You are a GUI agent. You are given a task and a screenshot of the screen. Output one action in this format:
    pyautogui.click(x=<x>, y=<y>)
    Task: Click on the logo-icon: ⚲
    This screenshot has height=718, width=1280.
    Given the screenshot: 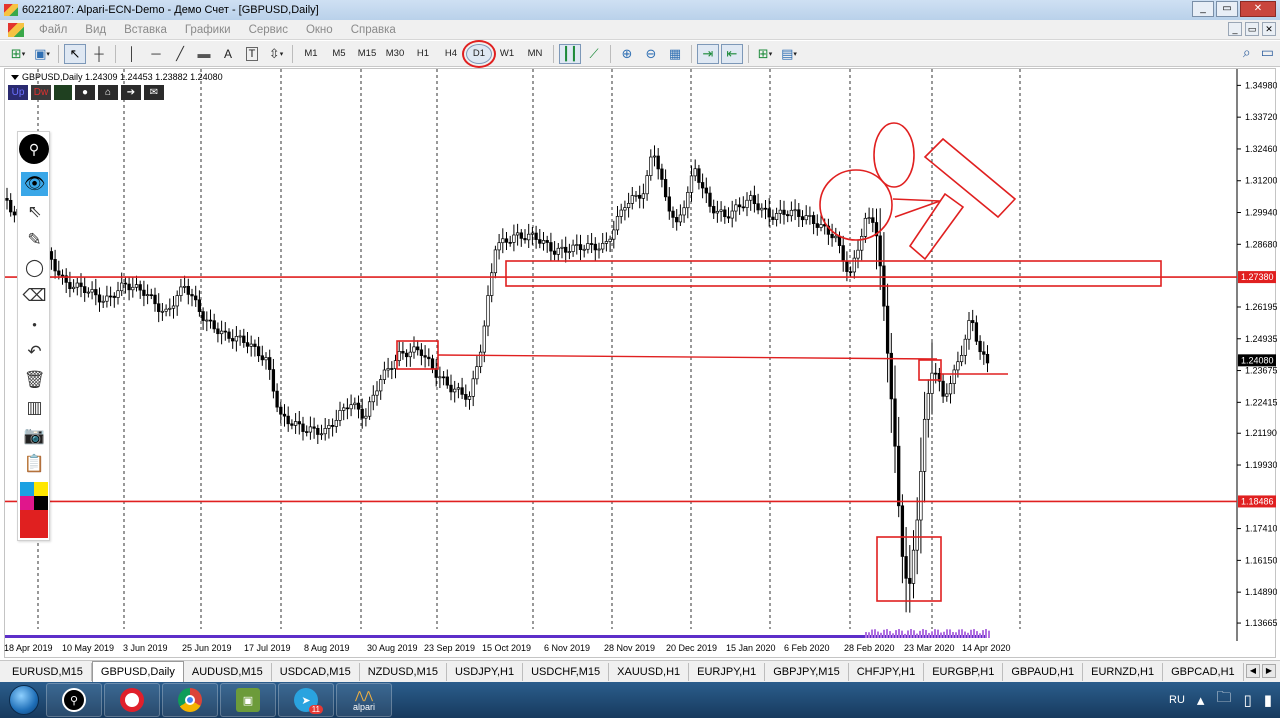 What is the action you would take?
    pyautogui.click(x=34, y=149)
    